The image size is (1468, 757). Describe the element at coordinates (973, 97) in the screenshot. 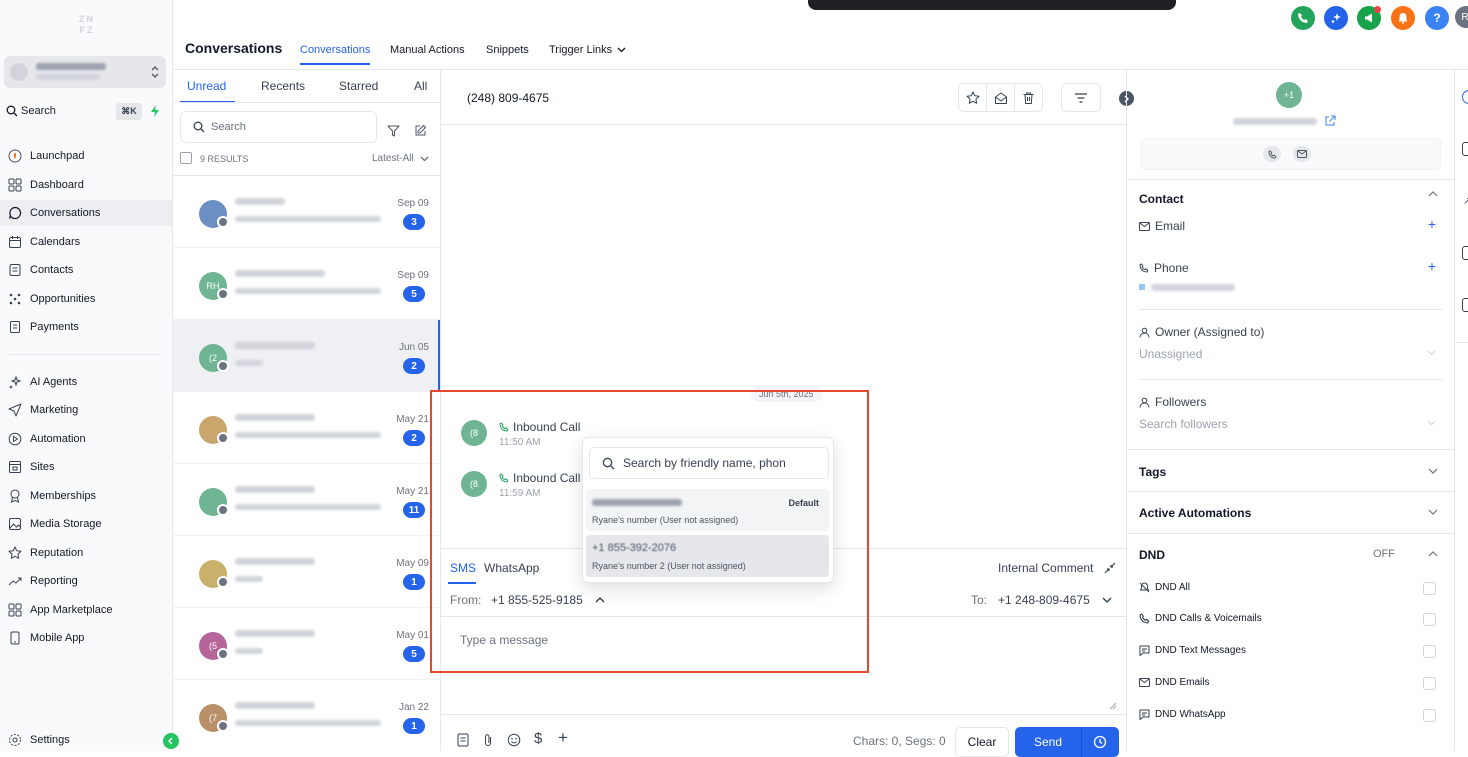

I see `star-icon` at that location.